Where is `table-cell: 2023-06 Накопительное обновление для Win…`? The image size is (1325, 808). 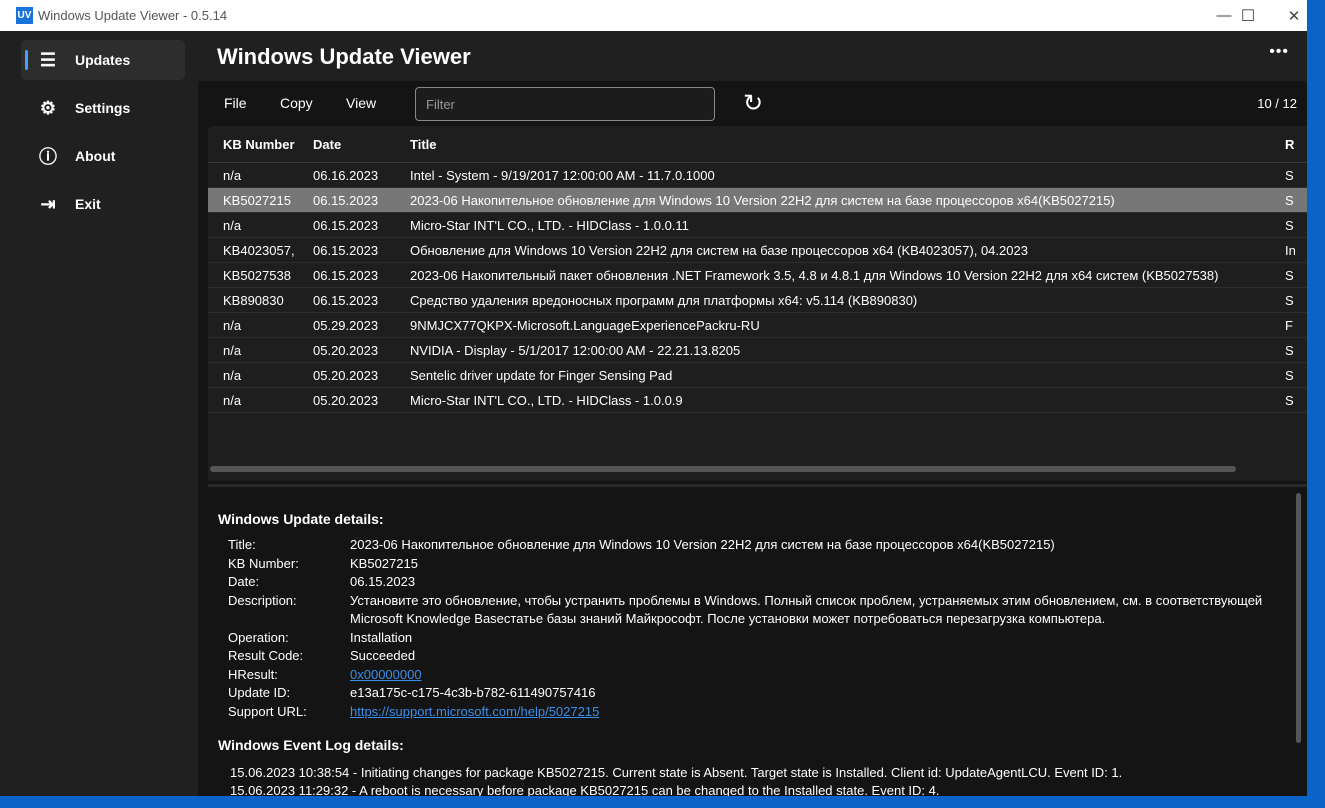
table-cell: 2023-06 Накопительное обновление для Win… is located at coordinates (762, 200).